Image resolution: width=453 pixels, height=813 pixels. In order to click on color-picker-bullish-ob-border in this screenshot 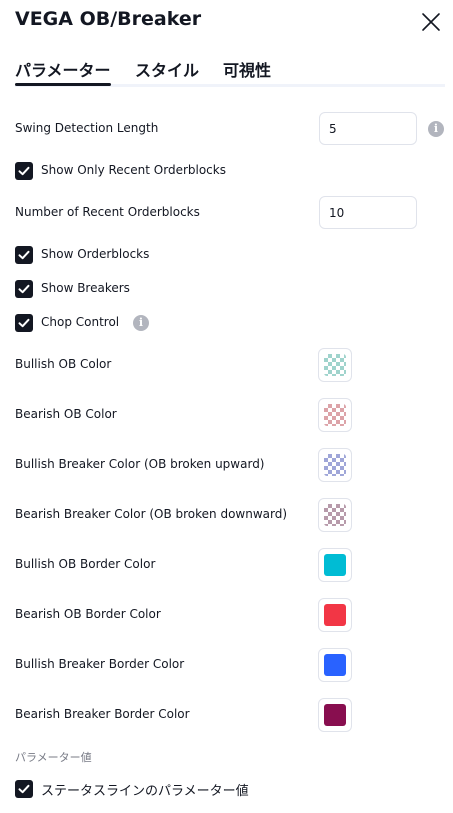, I will do `click(335, 565)`.